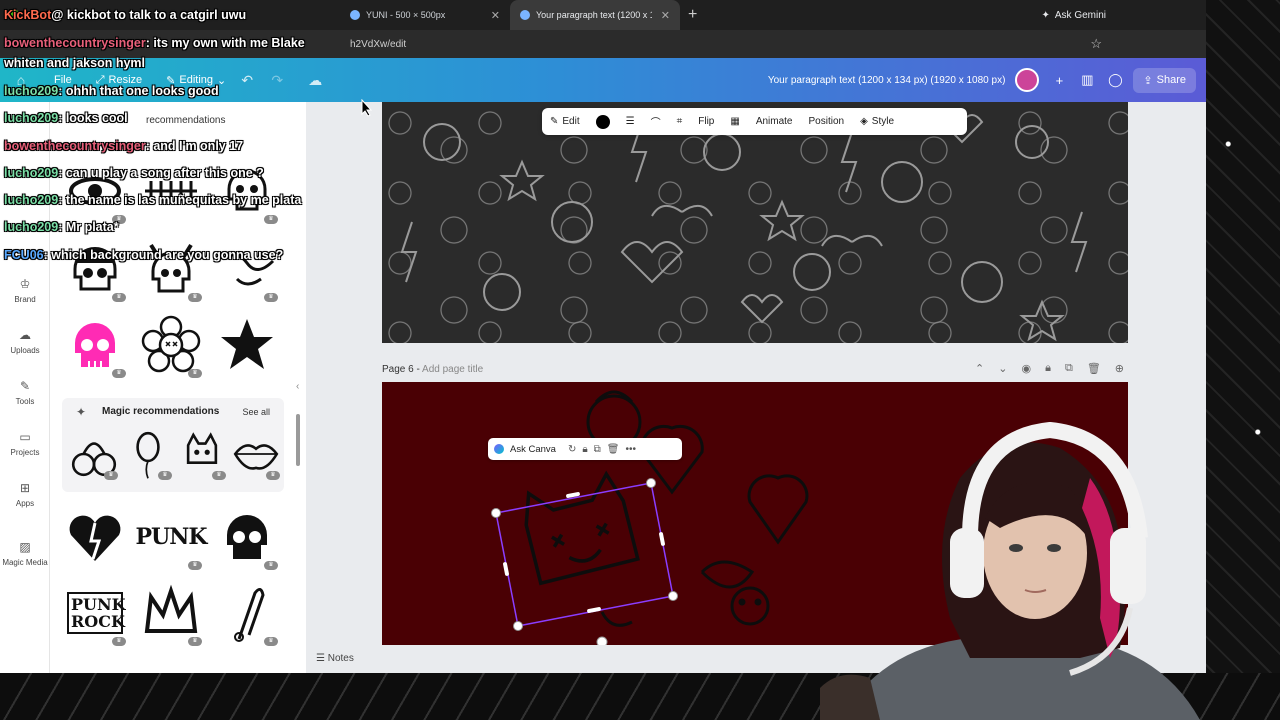  What do you see at coordinates (25, 284) in the screenshot?
I see `brand-icon: ♔` at bounding box center [25, 284].